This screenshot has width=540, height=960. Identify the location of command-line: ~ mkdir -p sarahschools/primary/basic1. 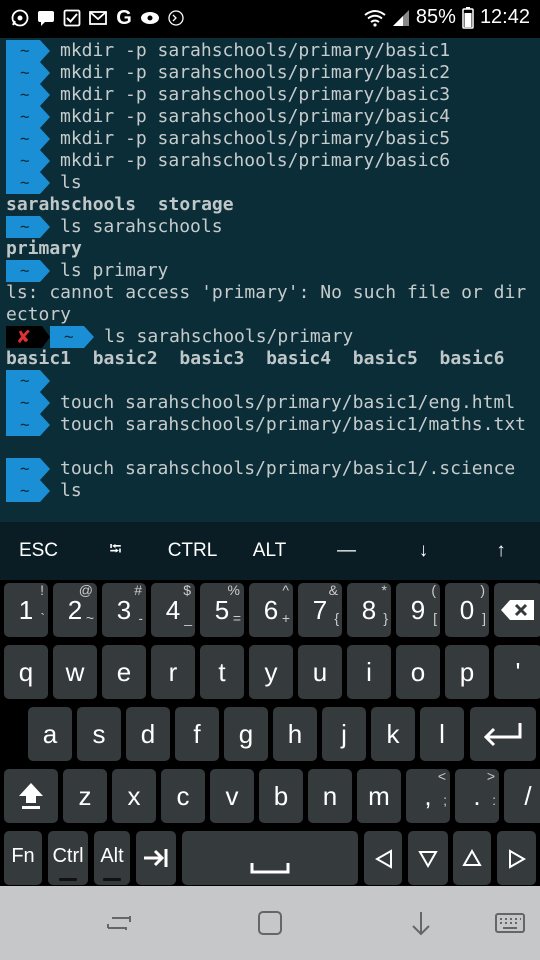
(270, 51).